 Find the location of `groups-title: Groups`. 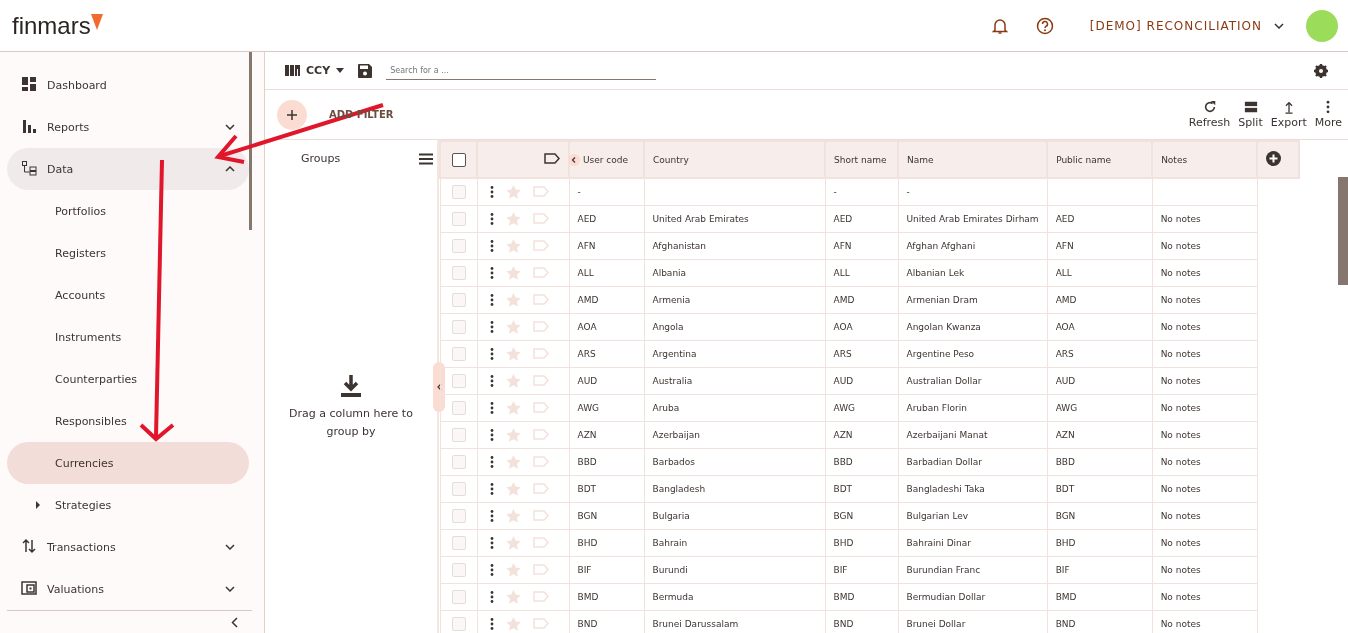

groups-title: Groups is located at coordinates (321, 158).